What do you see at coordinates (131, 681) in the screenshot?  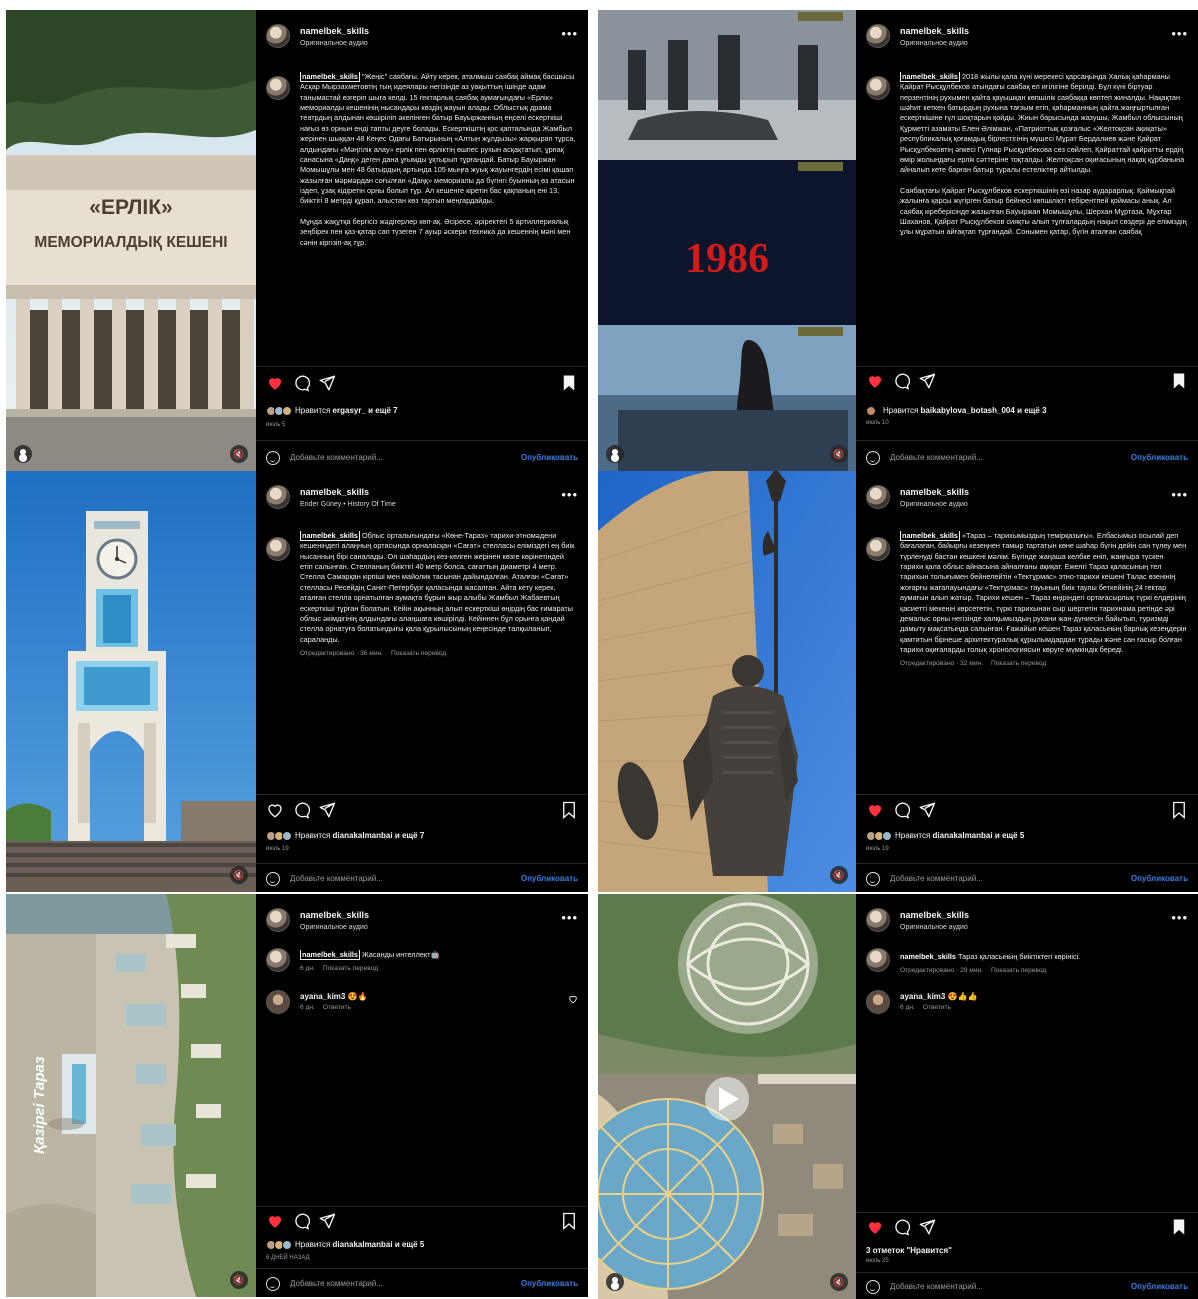 I see `post-media-3: 🔇` at bounding box center [131, 681].